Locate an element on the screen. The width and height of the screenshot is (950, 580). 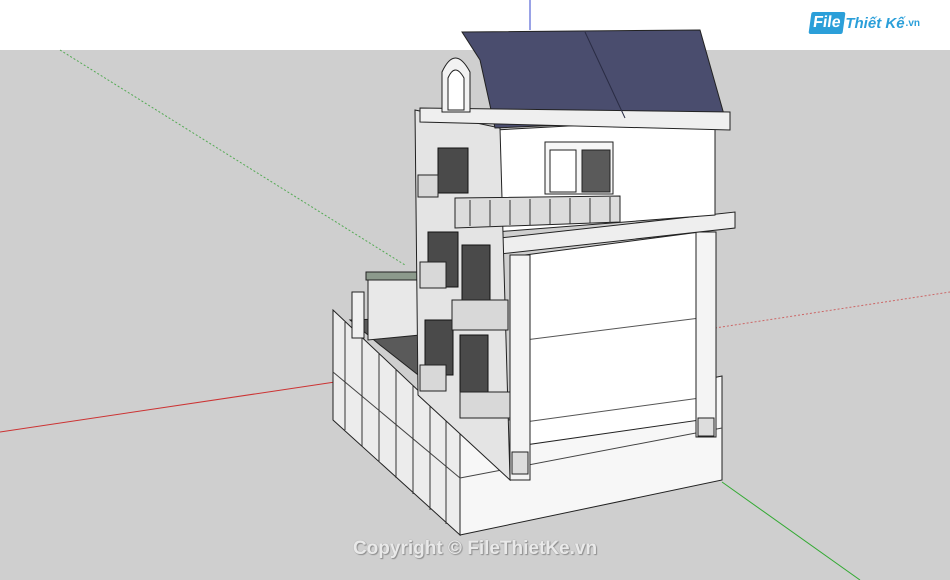
pilaster-right is located at coordinates (706, 334).